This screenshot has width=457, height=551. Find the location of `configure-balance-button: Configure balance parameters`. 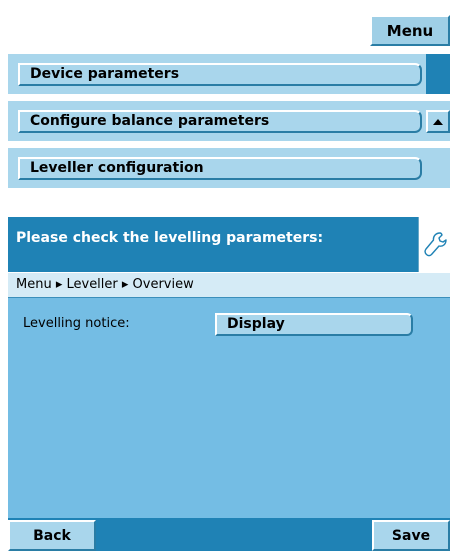

configure-balance-button: Configure balance parameters is located at coordinates (220, 121).